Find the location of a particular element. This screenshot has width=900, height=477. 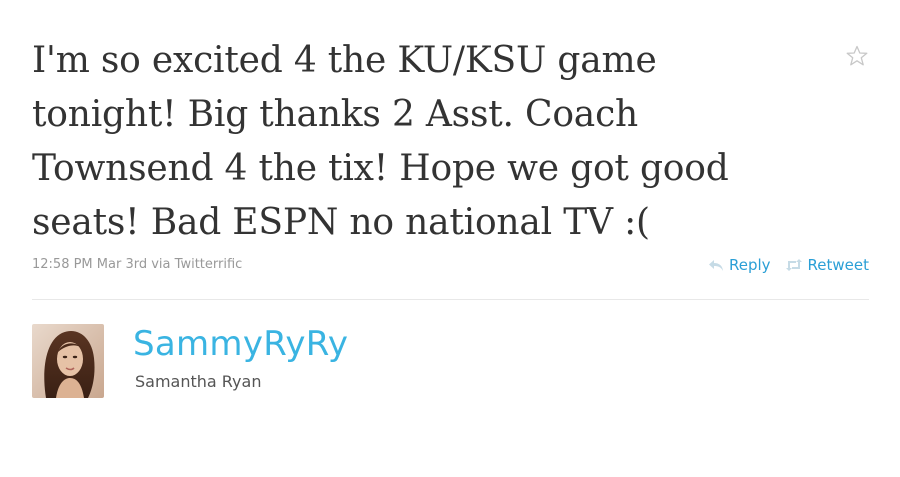

full-name: Samantha Ryan is located at coordinates (198, 381).